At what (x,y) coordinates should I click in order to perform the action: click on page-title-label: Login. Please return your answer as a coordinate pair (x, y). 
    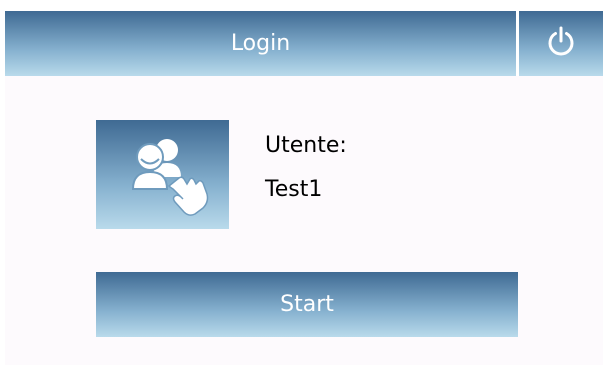
    Looking at the image, I should click on (260, 43).